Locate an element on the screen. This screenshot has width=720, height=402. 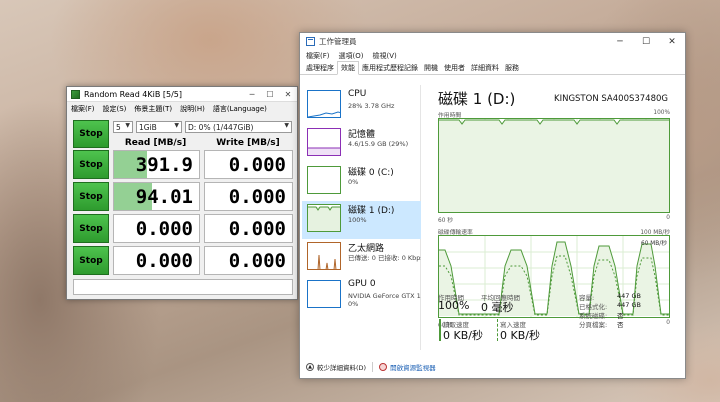
memory-label: 記憶體 is located at coordinates (362, 135).